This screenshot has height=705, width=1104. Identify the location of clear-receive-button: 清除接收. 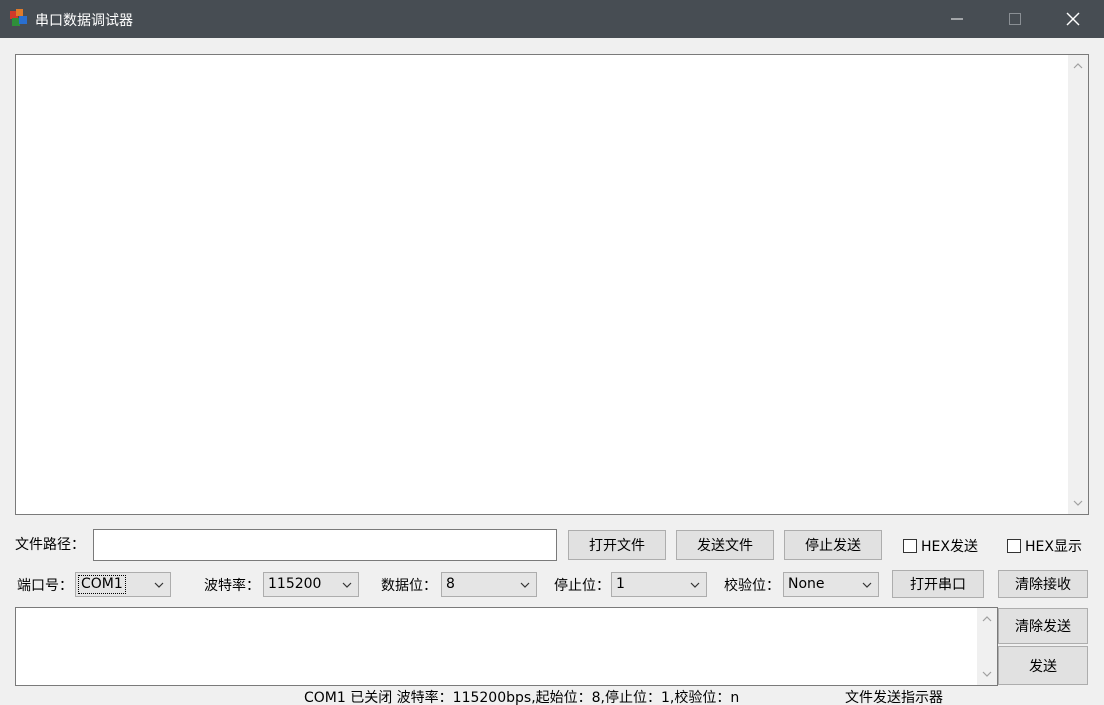
(1043, 584).